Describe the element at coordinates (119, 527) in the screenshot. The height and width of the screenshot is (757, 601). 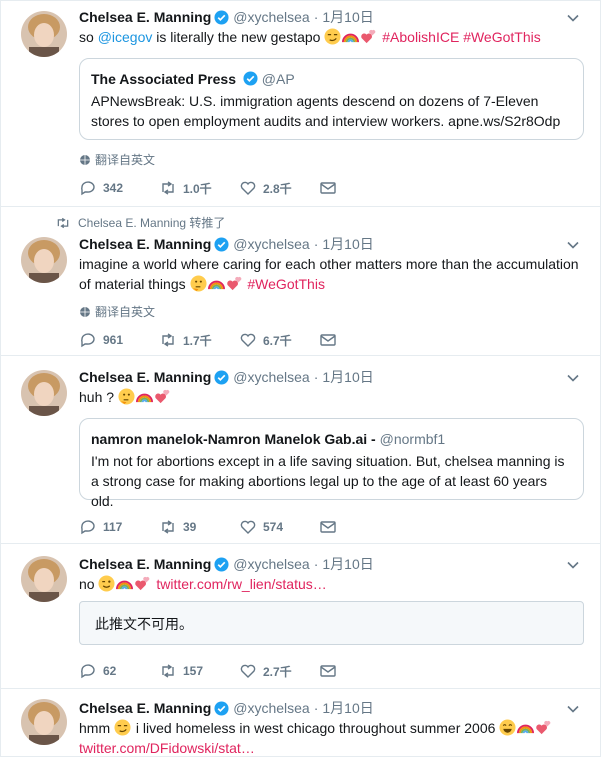
I see `reply-button: 117` at that location.